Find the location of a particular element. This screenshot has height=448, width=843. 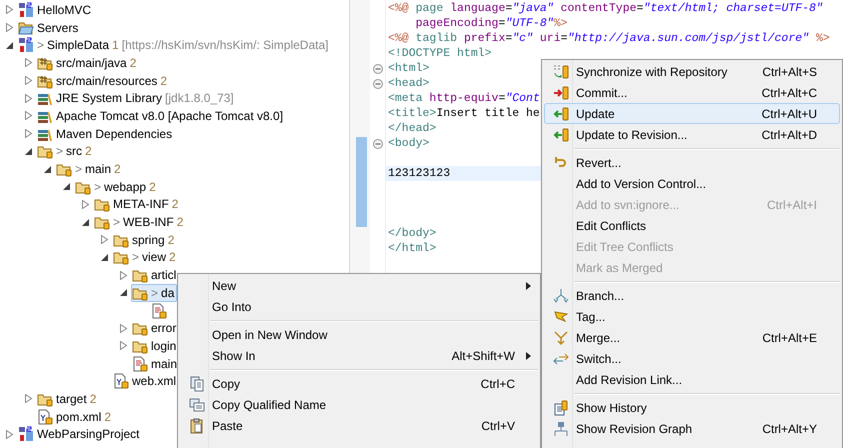

tree-item: login is located at coordinates (155, 346).